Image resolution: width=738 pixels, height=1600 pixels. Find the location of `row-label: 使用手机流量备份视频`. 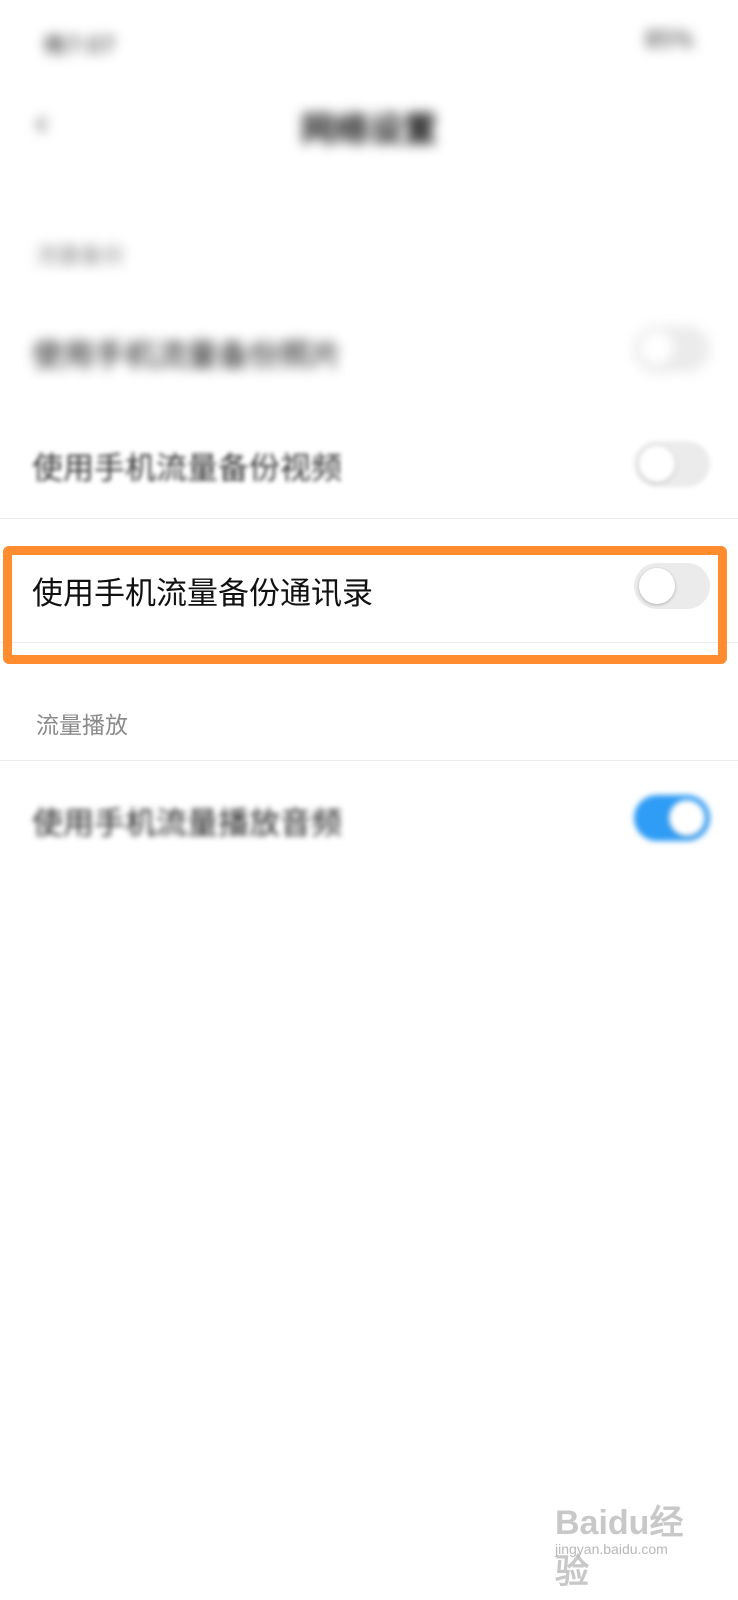

row-label: 使用手机流量备份视频 is located at coordinates (187, 469).